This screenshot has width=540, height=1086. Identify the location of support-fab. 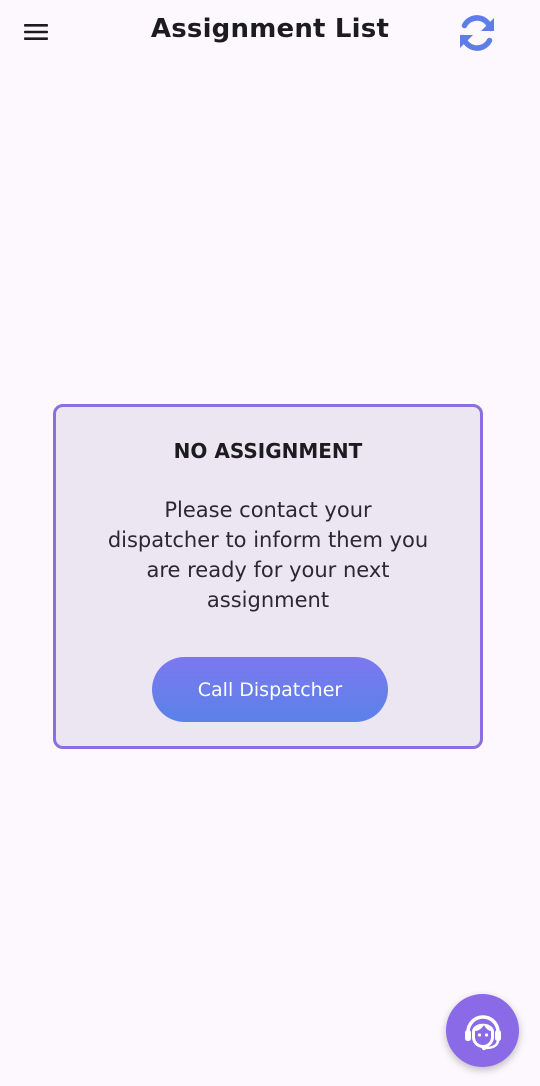
(482, 1030).